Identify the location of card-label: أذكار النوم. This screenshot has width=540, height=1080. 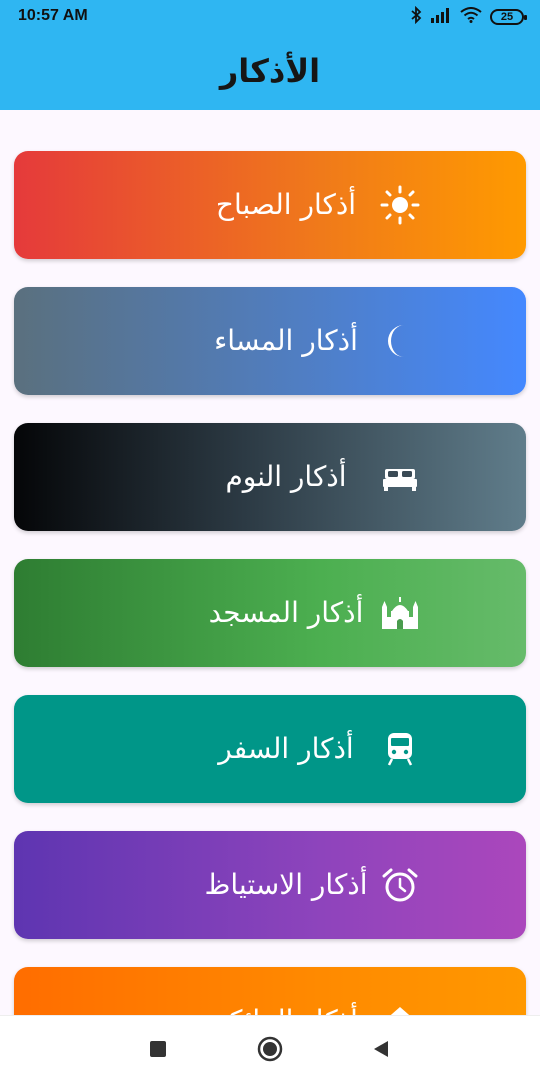
(286, 476).